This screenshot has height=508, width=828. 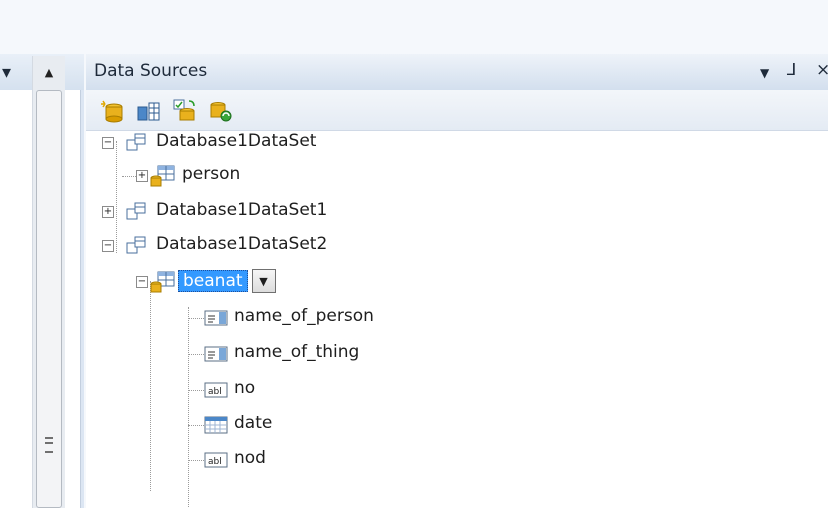 What do you see at coordinates (216, 425) in the screenshot?
I see `datetime-field-icon` at bounding box center [216, 425].